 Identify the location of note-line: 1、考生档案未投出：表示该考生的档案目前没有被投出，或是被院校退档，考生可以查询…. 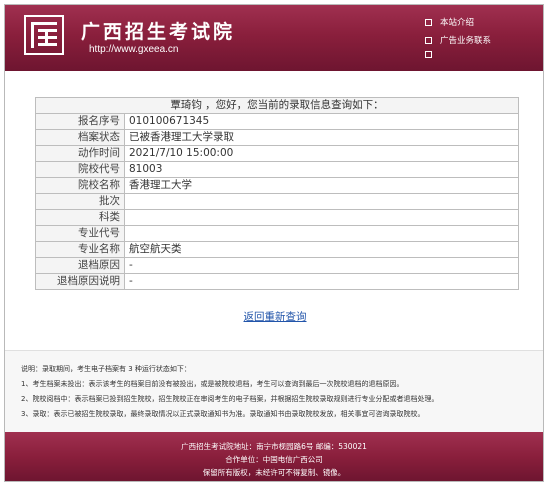
(212, 384).